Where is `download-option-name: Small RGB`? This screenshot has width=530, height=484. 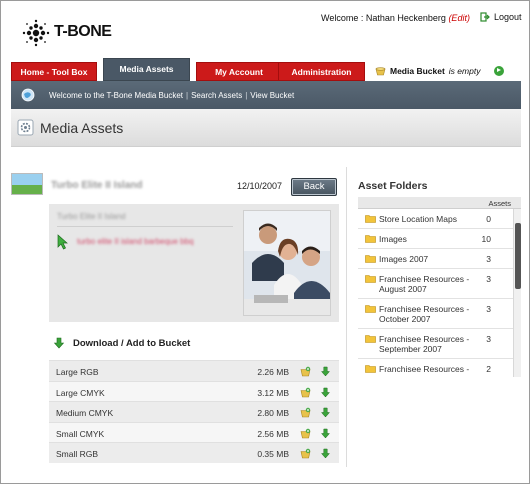
download-option-name: Small RGB is located at coordinates (77, 454).